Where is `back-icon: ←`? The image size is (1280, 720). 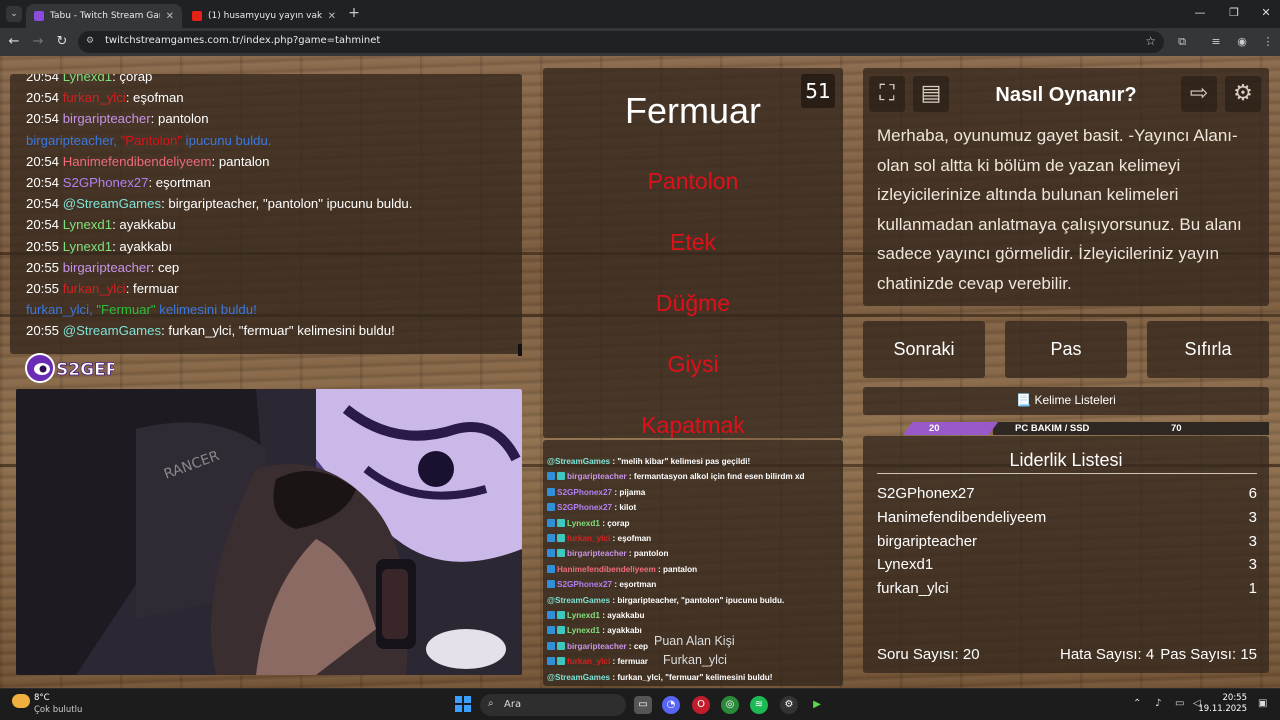 back-icon: ← is located at coordinates (14, 42).